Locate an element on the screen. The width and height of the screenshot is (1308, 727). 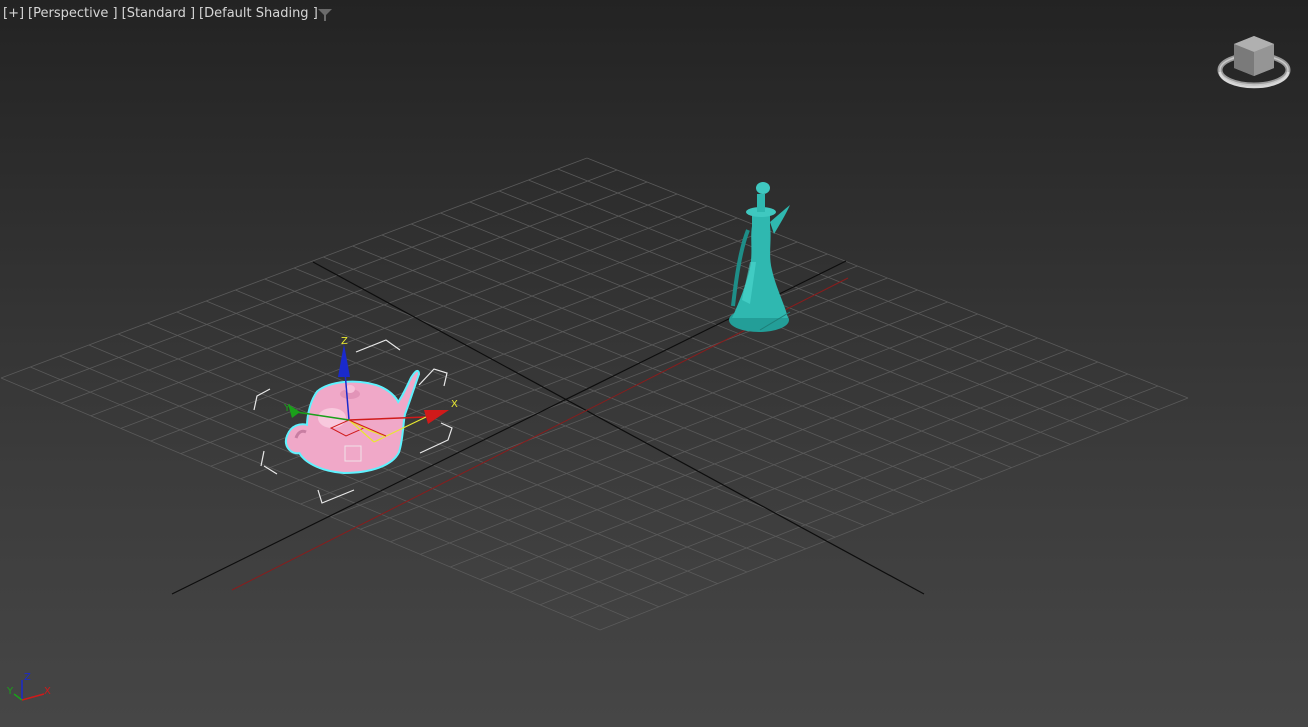
axis-tripod: Z X Y is located at coordinates (28, 686).